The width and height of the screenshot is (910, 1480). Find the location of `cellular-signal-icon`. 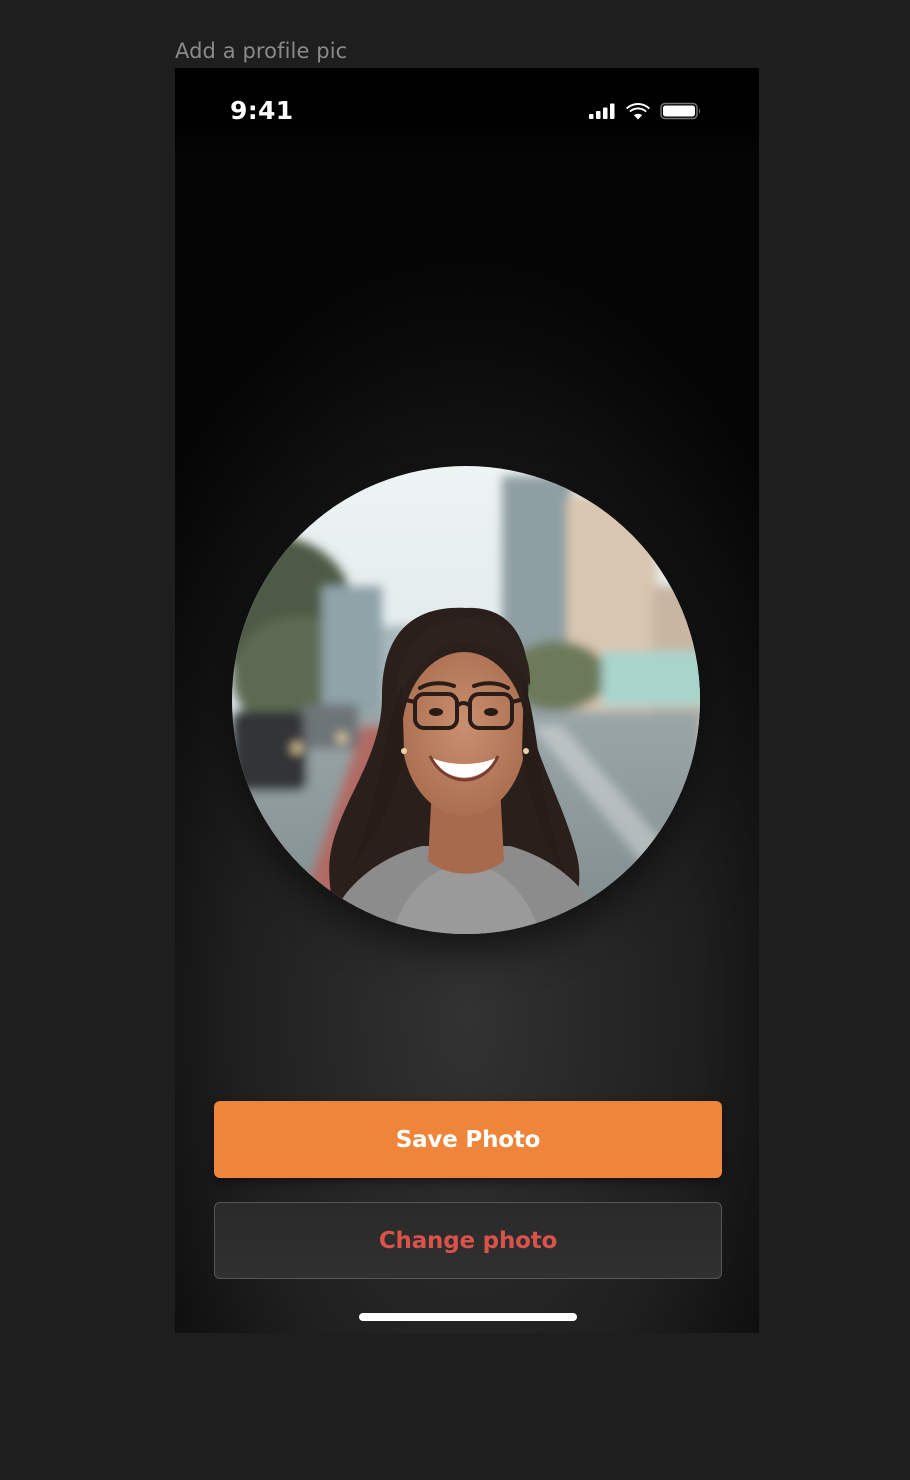

cellular-signal-icon is located at coordinates (602, 111).